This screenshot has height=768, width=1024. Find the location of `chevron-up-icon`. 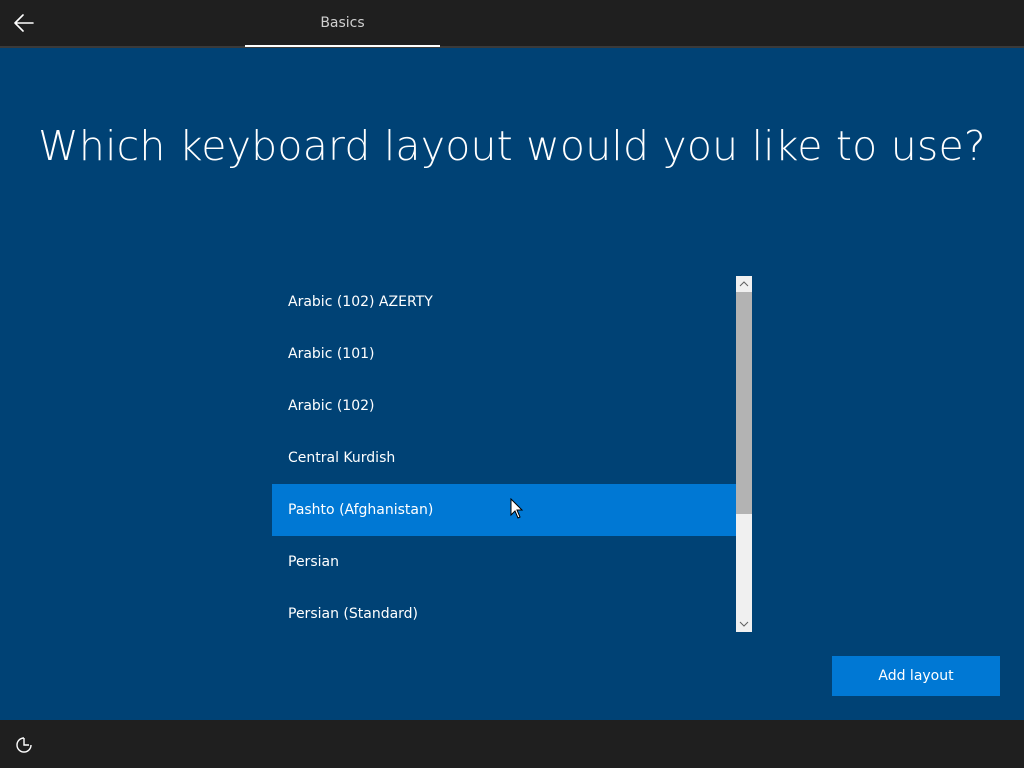

chevron-up-icon is located at coordinates (744, 284).